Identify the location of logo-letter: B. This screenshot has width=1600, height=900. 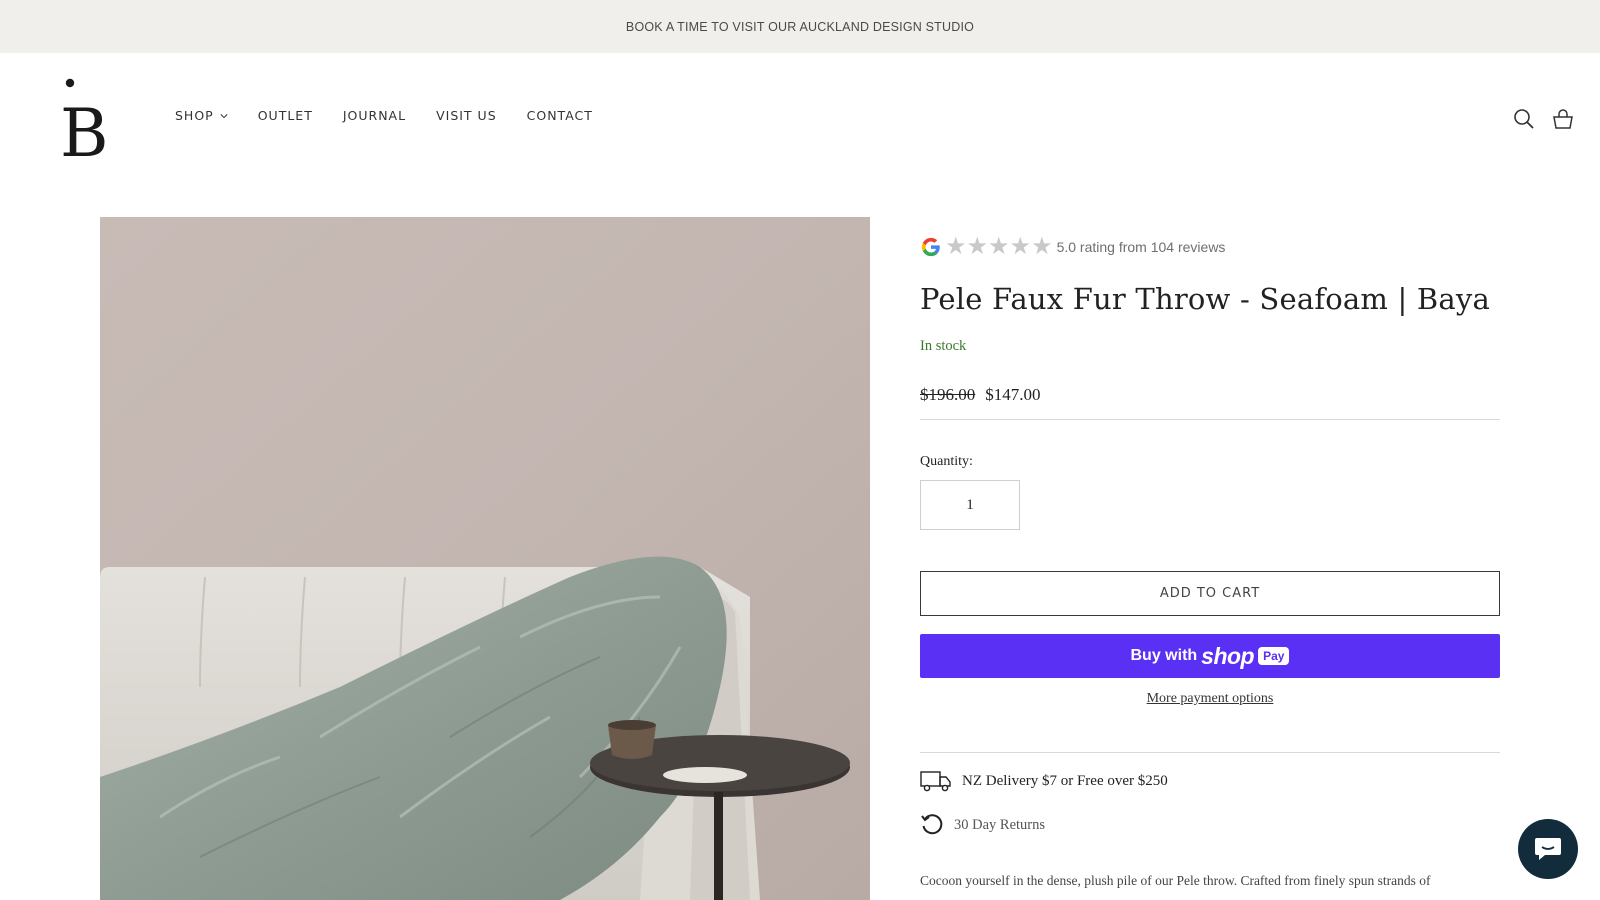
(84, 127).